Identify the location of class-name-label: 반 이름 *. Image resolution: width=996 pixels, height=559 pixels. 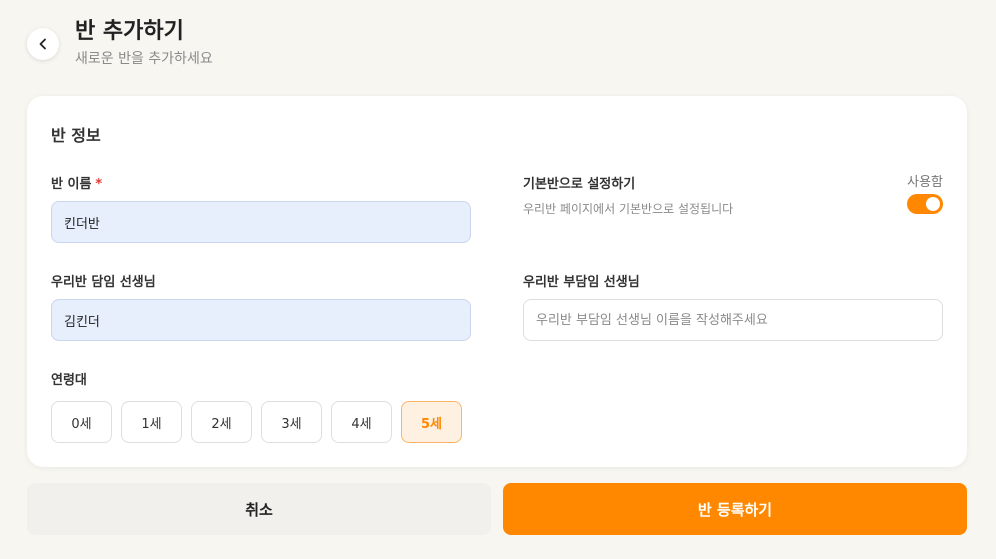
(76, 182).